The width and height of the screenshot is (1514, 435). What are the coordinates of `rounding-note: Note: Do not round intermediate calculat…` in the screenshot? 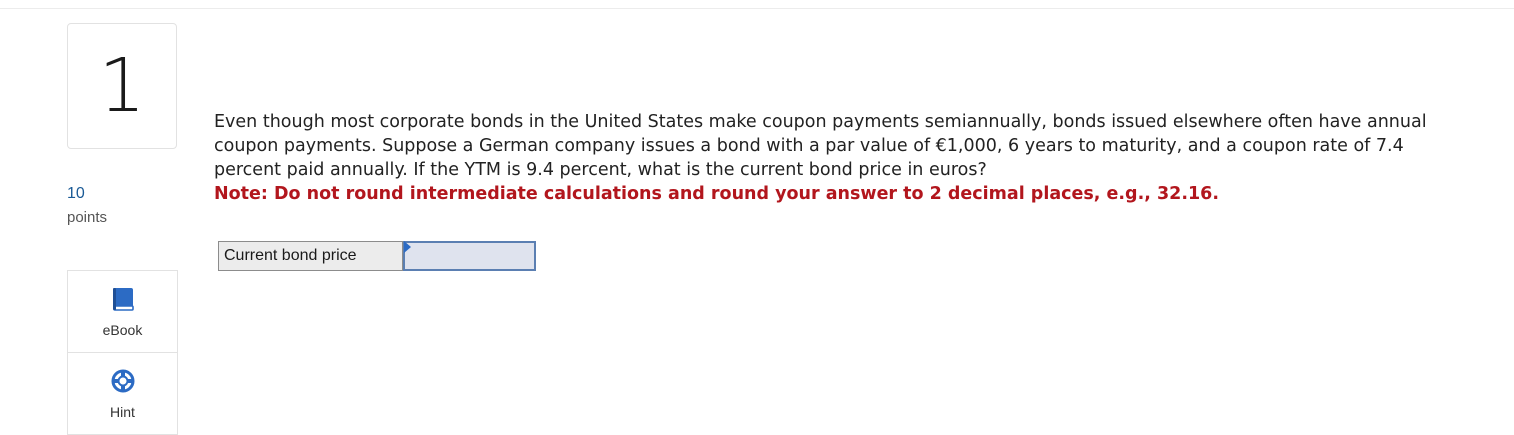 It's located at (716, 194).